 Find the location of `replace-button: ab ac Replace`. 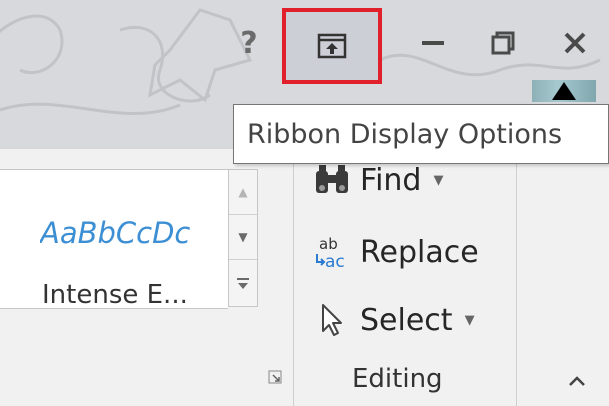

replace-button: ab ac Replace is located at coordinates (395, 252).